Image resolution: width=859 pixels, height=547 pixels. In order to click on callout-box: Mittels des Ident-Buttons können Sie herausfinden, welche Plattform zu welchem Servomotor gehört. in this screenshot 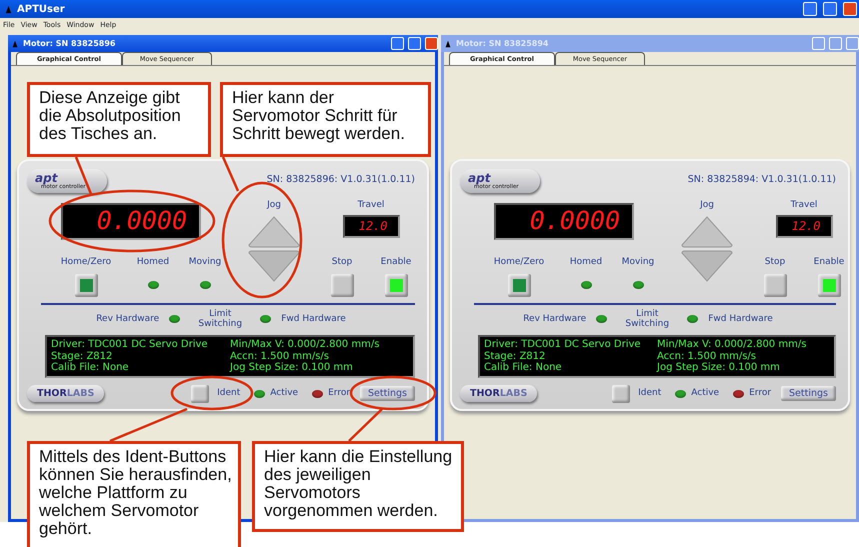, I will do `click(134, 494)`.